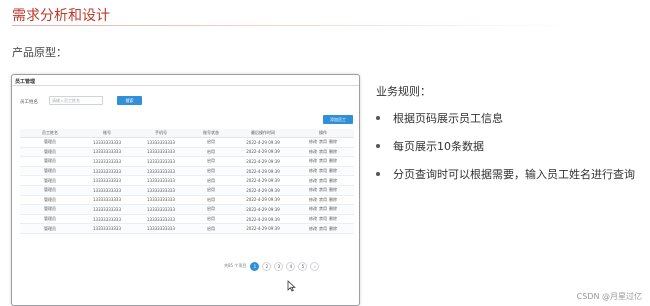 The width and height of the screenshot is (650, 306). What do you see at coordinates (76, 100) in the screenshot?
I see `search-input: 请输入员工姓名` at bounding box center [76, 100].